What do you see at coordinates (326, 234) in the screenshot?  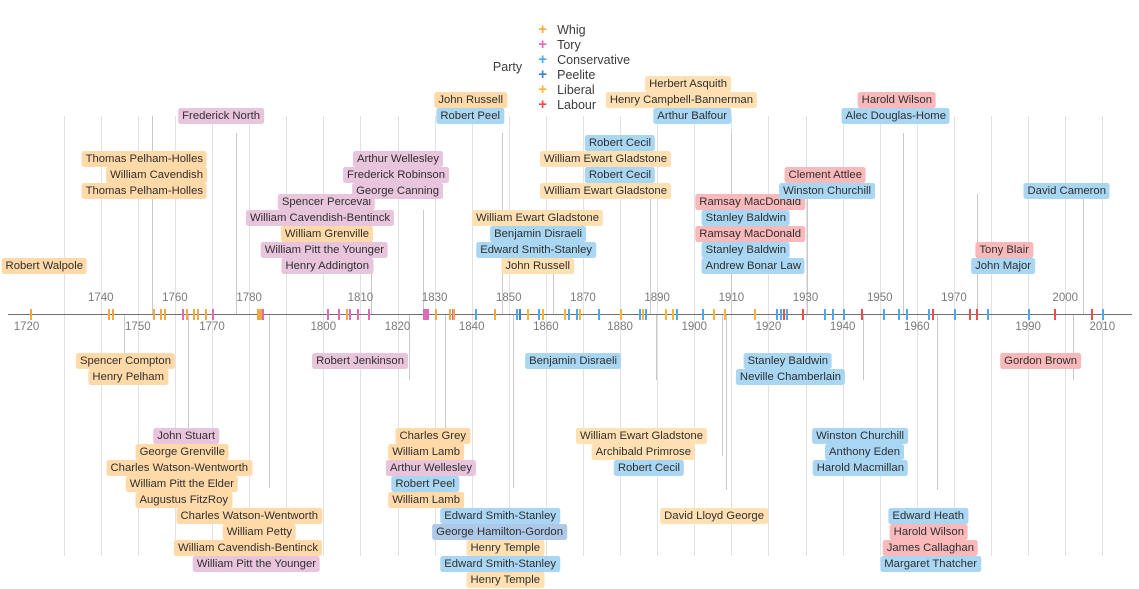 I see `pm-name-label: William Grenville` at bounding box center [326, 234].